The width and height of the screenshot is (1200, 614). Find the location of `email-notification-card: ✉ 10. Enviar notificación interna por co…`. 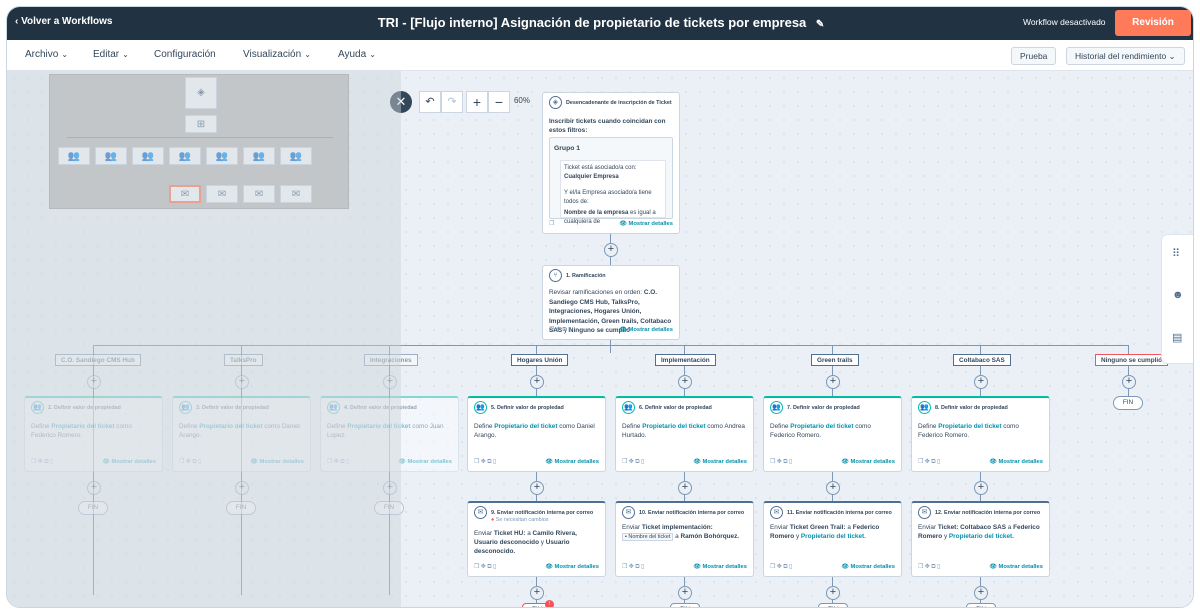

email-notification-card: ✉ 10. Enviar notificación interna por co… is located at coordinates (684, 539).